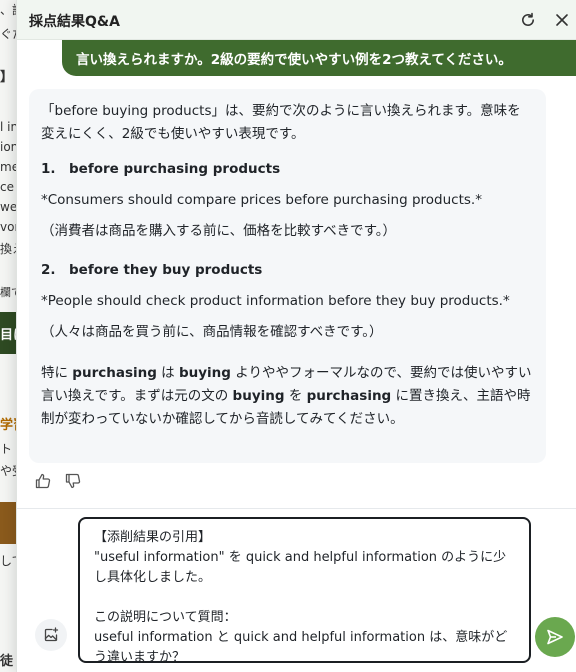 This screenshot has height=672, width=576. Describe the element at coordinates (74, 22) in the screenshot. I see `panel-title: 採点結果Q&A` at that location.